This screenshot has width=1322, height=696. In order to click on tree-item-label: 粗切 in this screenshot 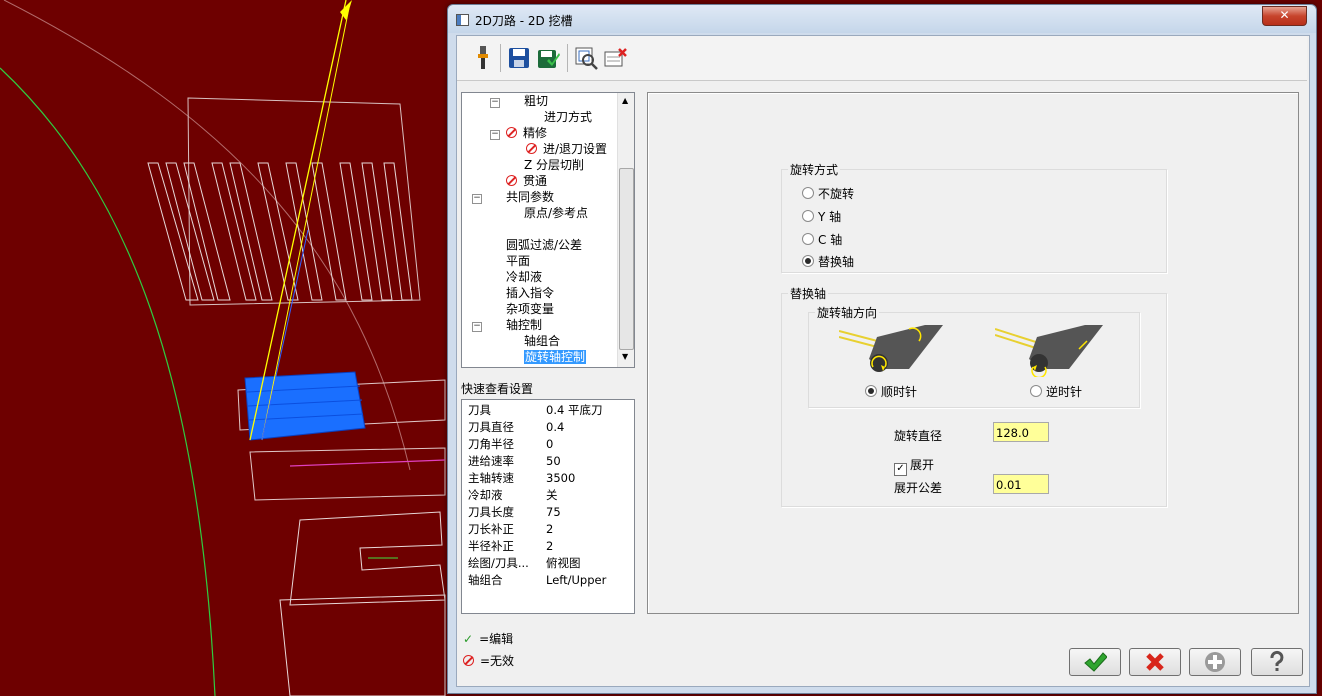, I will do `click(536, 101)`.